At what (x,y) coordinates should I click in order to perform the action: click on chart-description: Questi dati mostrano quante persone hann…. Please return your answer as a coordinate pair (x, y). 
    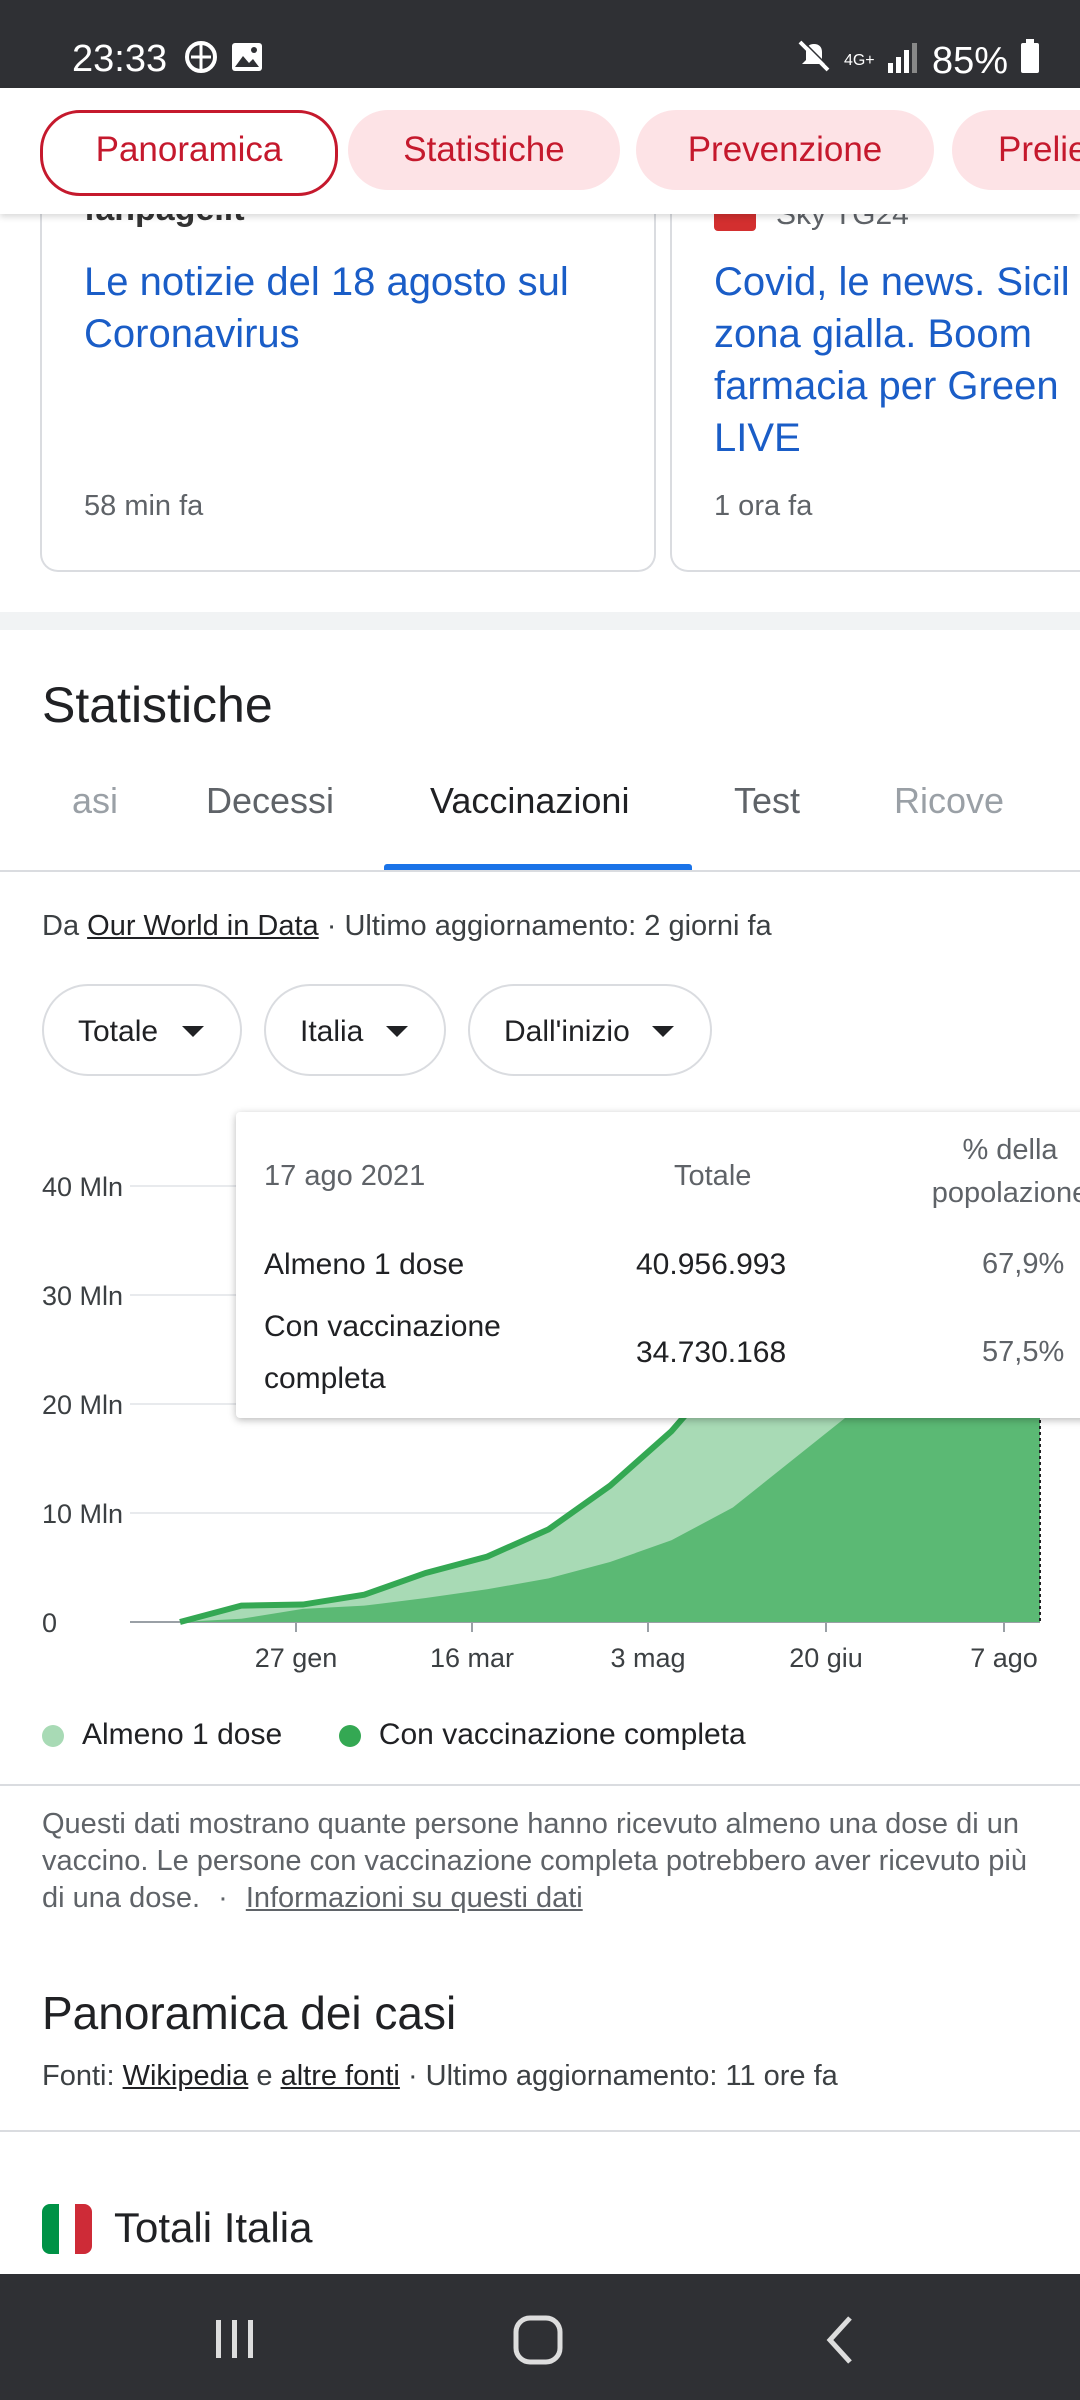
    Looking at the image, I should click on (542, 1861).